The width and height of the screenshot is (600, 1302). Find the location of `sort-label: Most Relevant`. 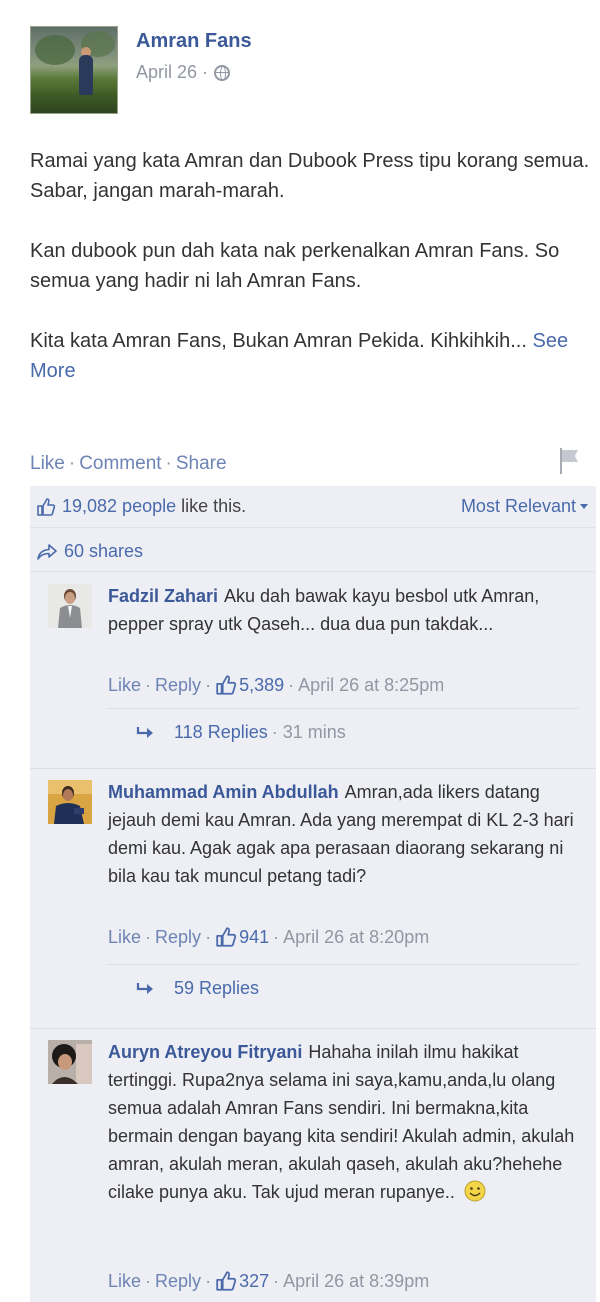

sort-label: Most Relevant is located at coordinates (518, 506).